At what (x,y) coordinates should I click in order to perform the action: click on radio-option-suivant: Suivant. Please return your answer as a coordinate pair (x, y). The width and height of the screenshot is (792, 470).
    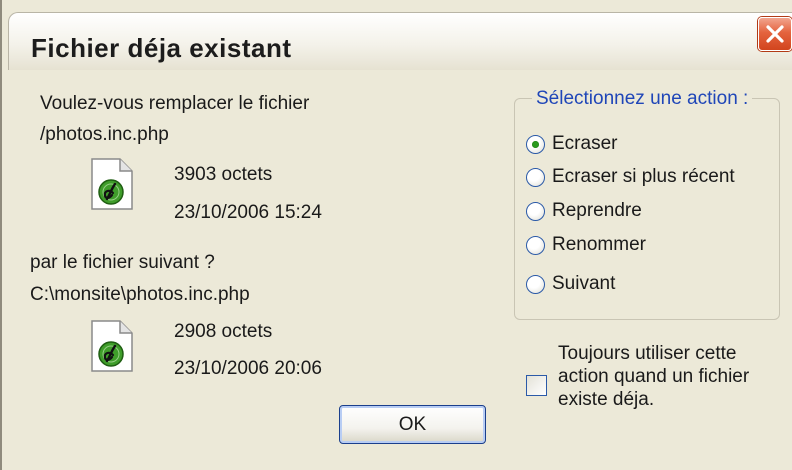
    Looking at the image, I should click on (570, 284).